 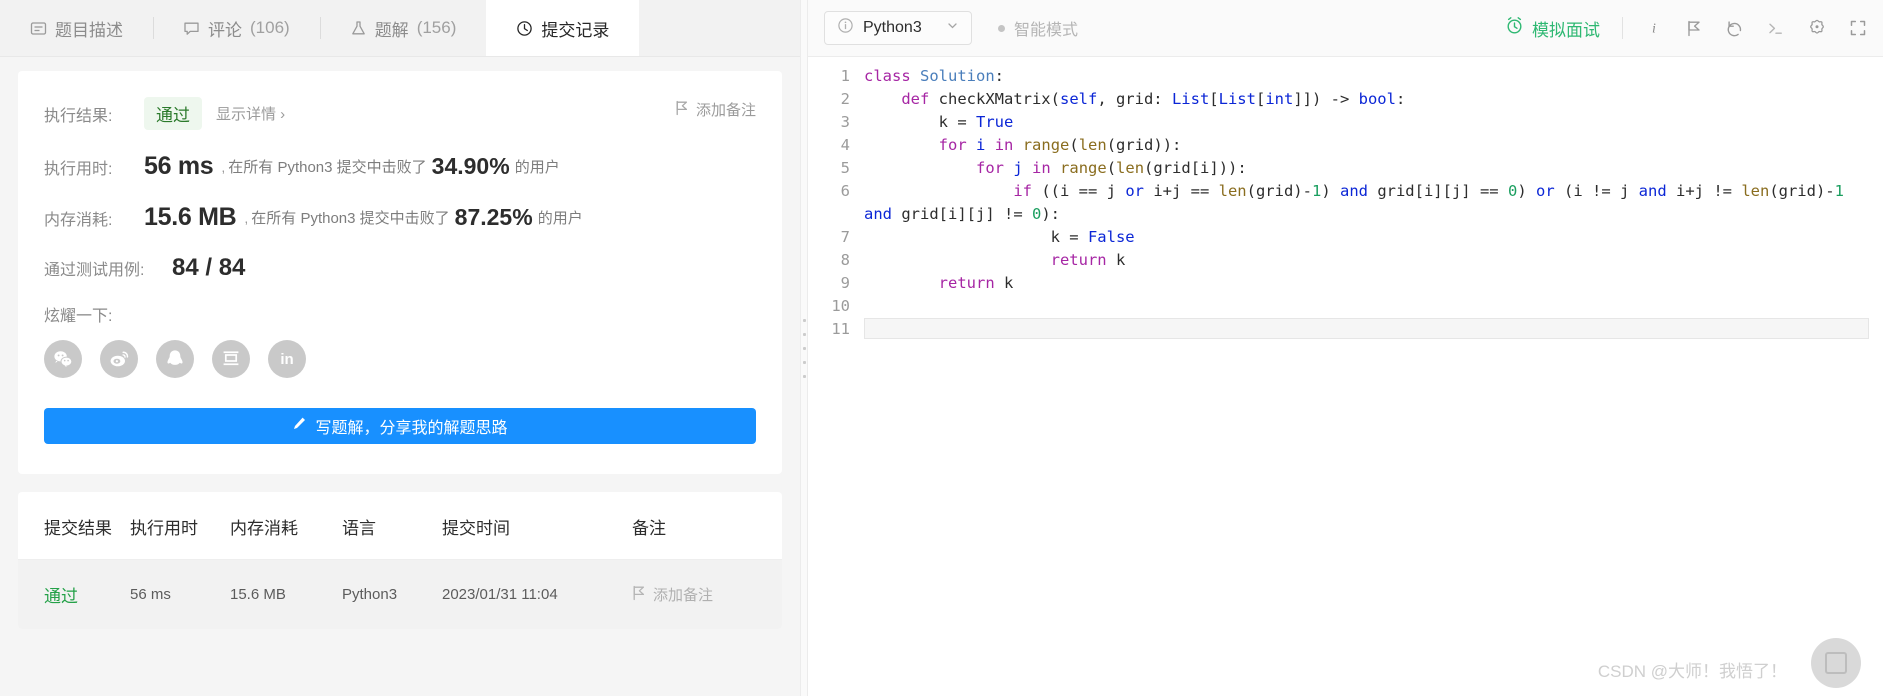 I want to click on info-icon: i, so click(x=1654, y=28).